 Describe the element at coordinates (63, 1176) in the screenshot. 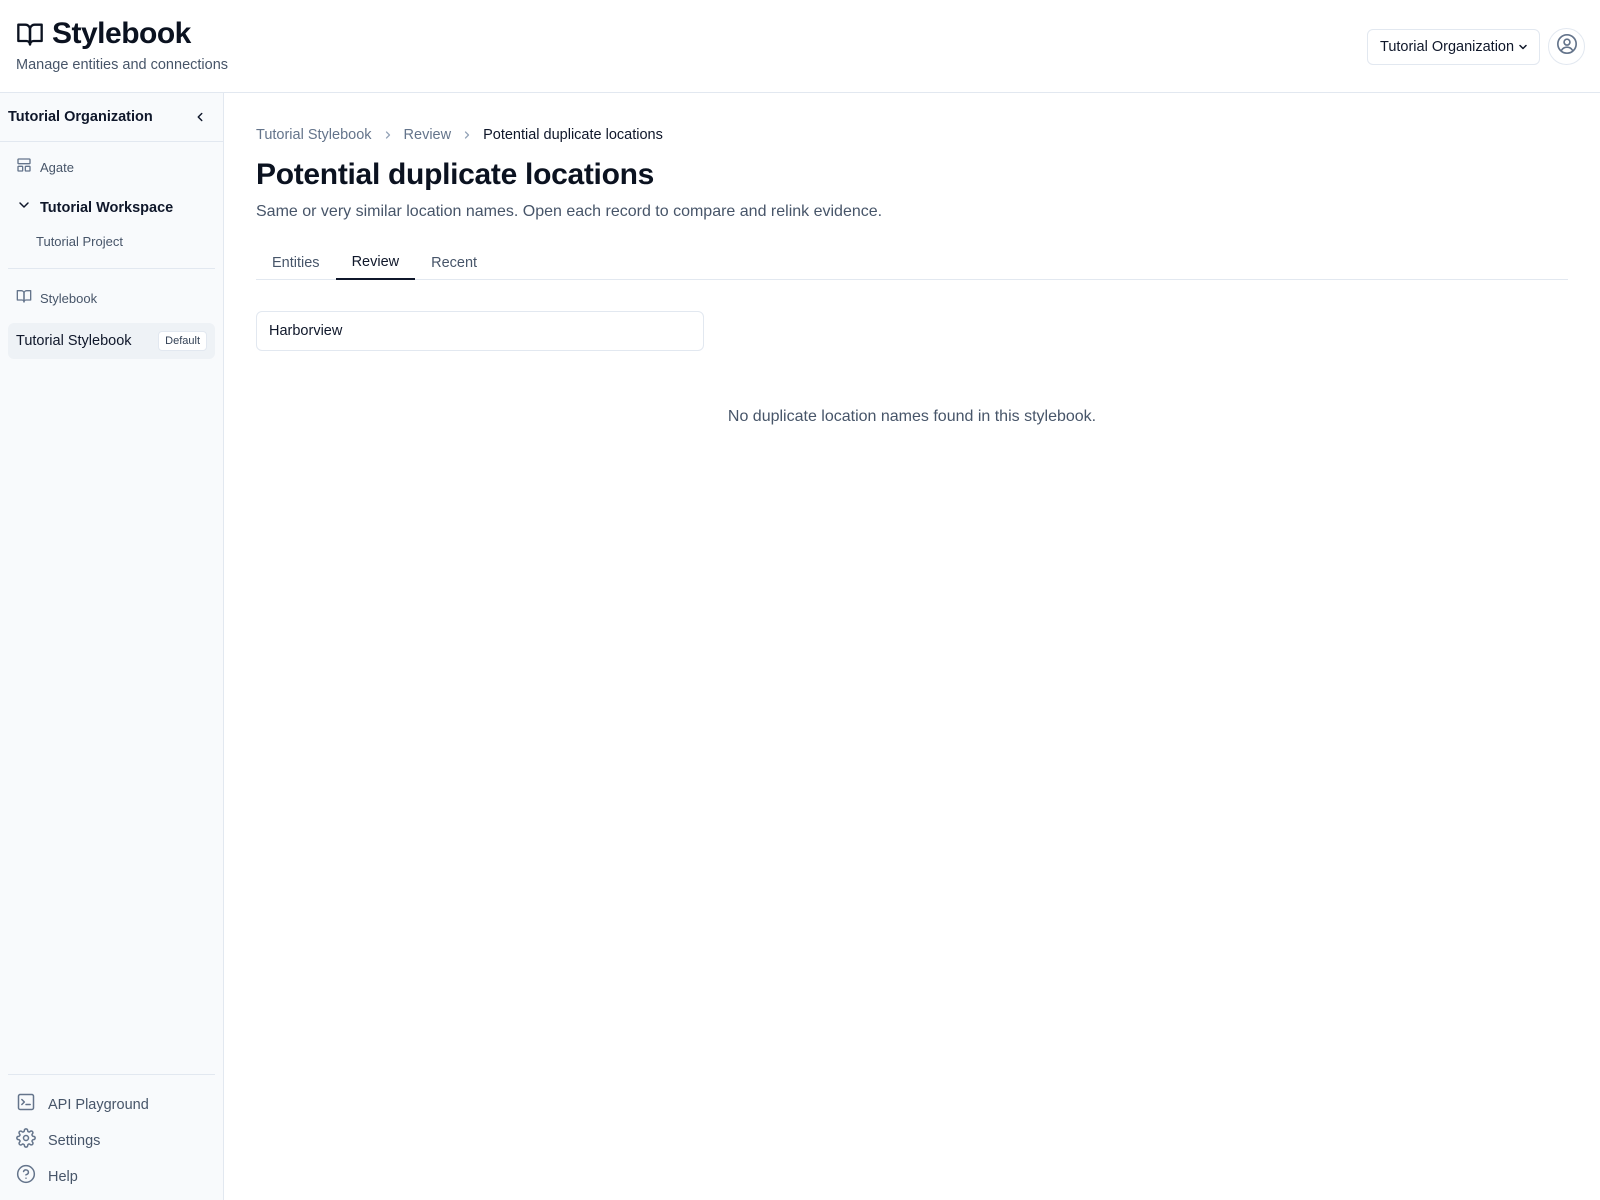

I see `sidebar-item-label: Help` at that location.